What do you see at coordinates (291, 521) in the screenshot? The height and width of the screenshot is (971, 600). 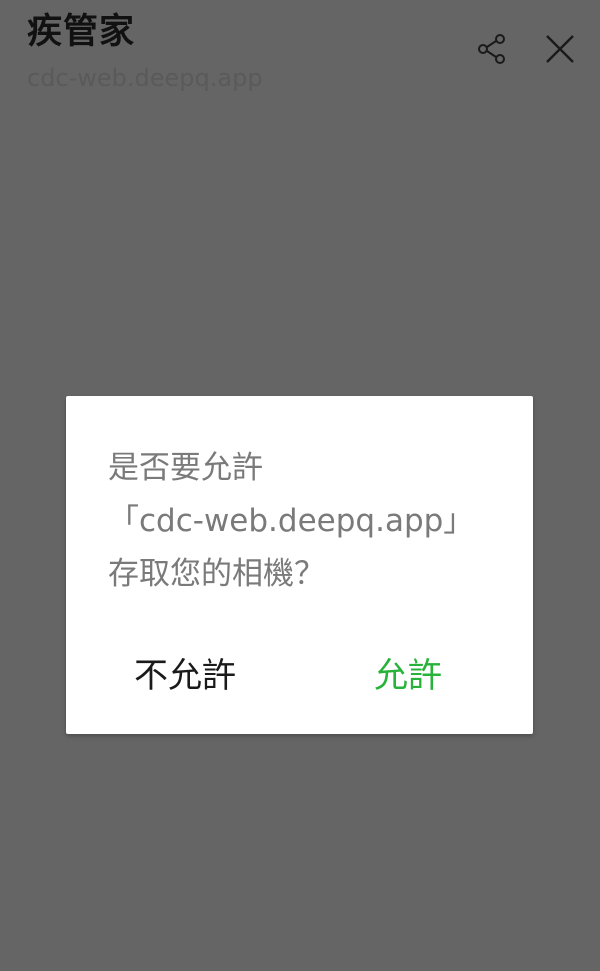 I see `dialog-message-line: 「cdc-web.deepq.app」` at bounding box center [291, 521].